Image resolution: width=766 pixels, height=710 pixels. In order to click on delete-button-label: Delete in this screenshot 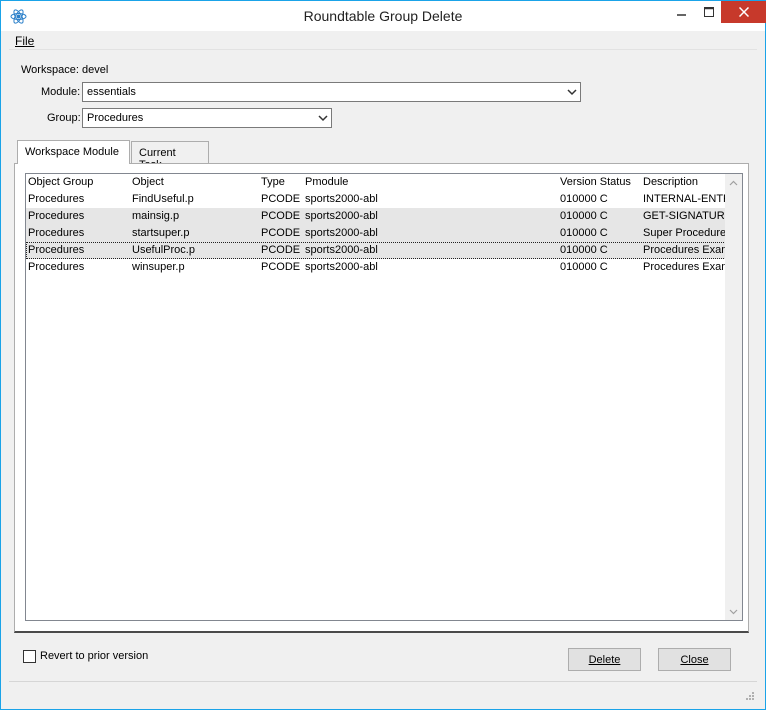, I will do `click(604, 659)`.